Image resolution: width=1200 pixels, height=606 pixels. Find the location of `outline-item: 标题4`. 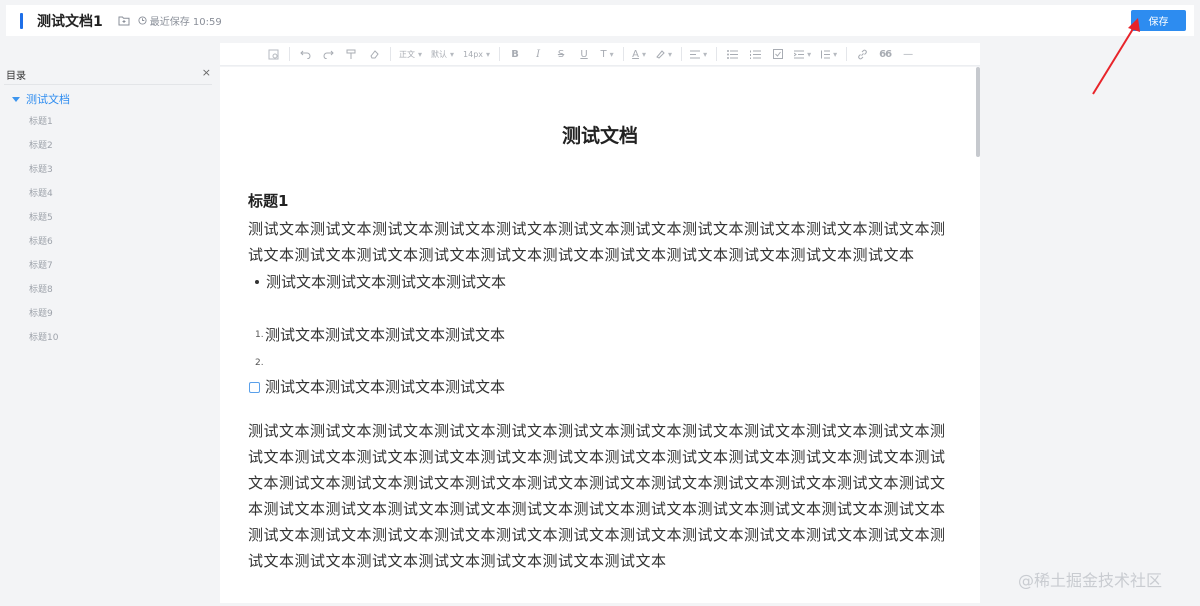

outline-item: 标题4 is located at coordinates (108, 194).